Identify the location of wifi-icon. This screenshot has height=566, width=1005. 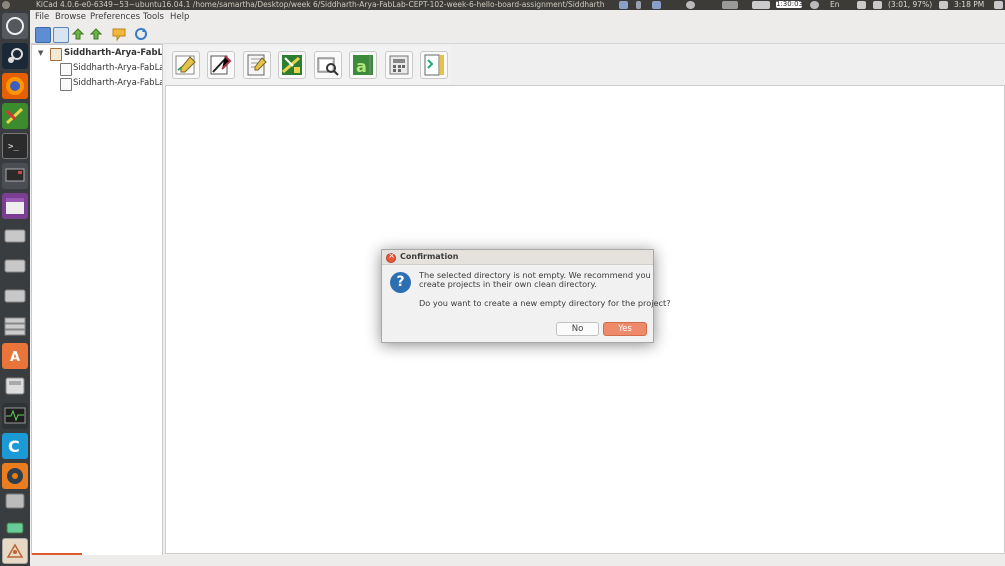
(814, 5).